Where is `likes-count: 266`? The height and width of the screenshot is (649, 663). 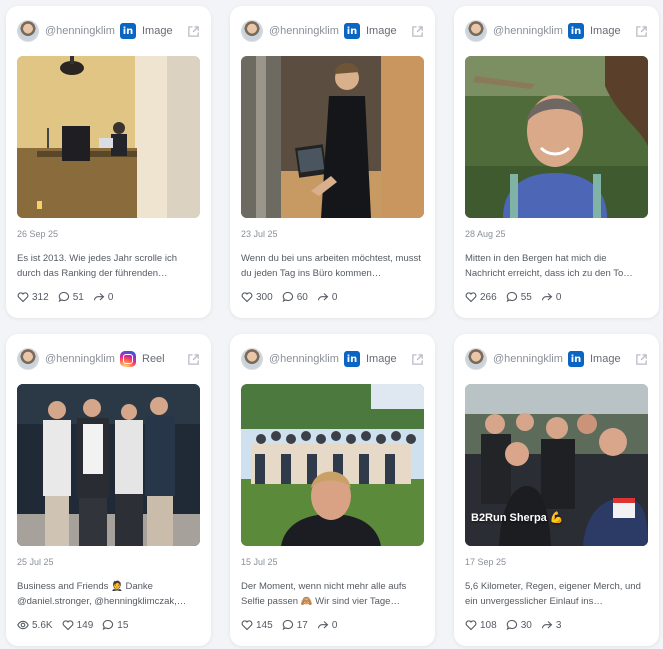
likes-count: 266 is located at coordinates (488, 297).